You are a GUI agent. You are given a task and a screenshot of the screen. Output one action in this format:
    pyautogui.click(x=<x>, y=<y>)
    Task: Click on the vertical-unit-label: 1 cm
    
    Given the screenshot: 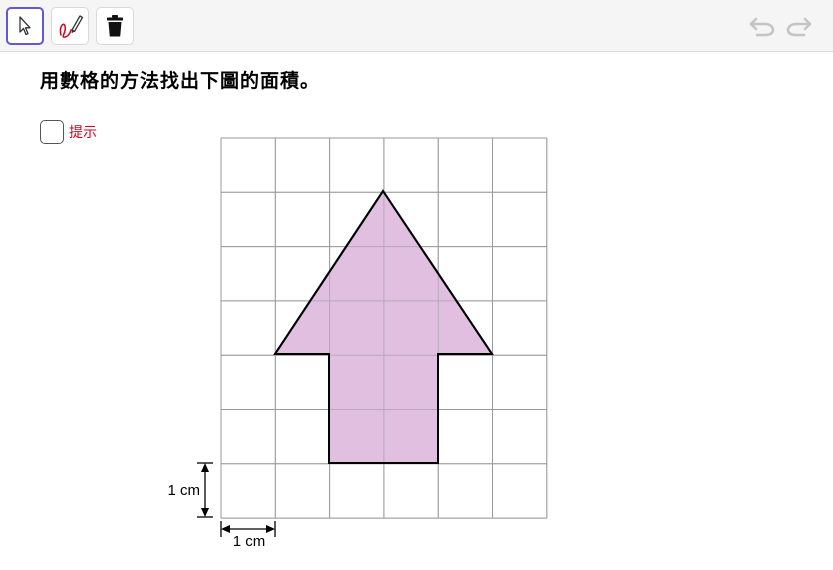 What is the action you would take?
    pyautogui.click(x=183, y=490)
    